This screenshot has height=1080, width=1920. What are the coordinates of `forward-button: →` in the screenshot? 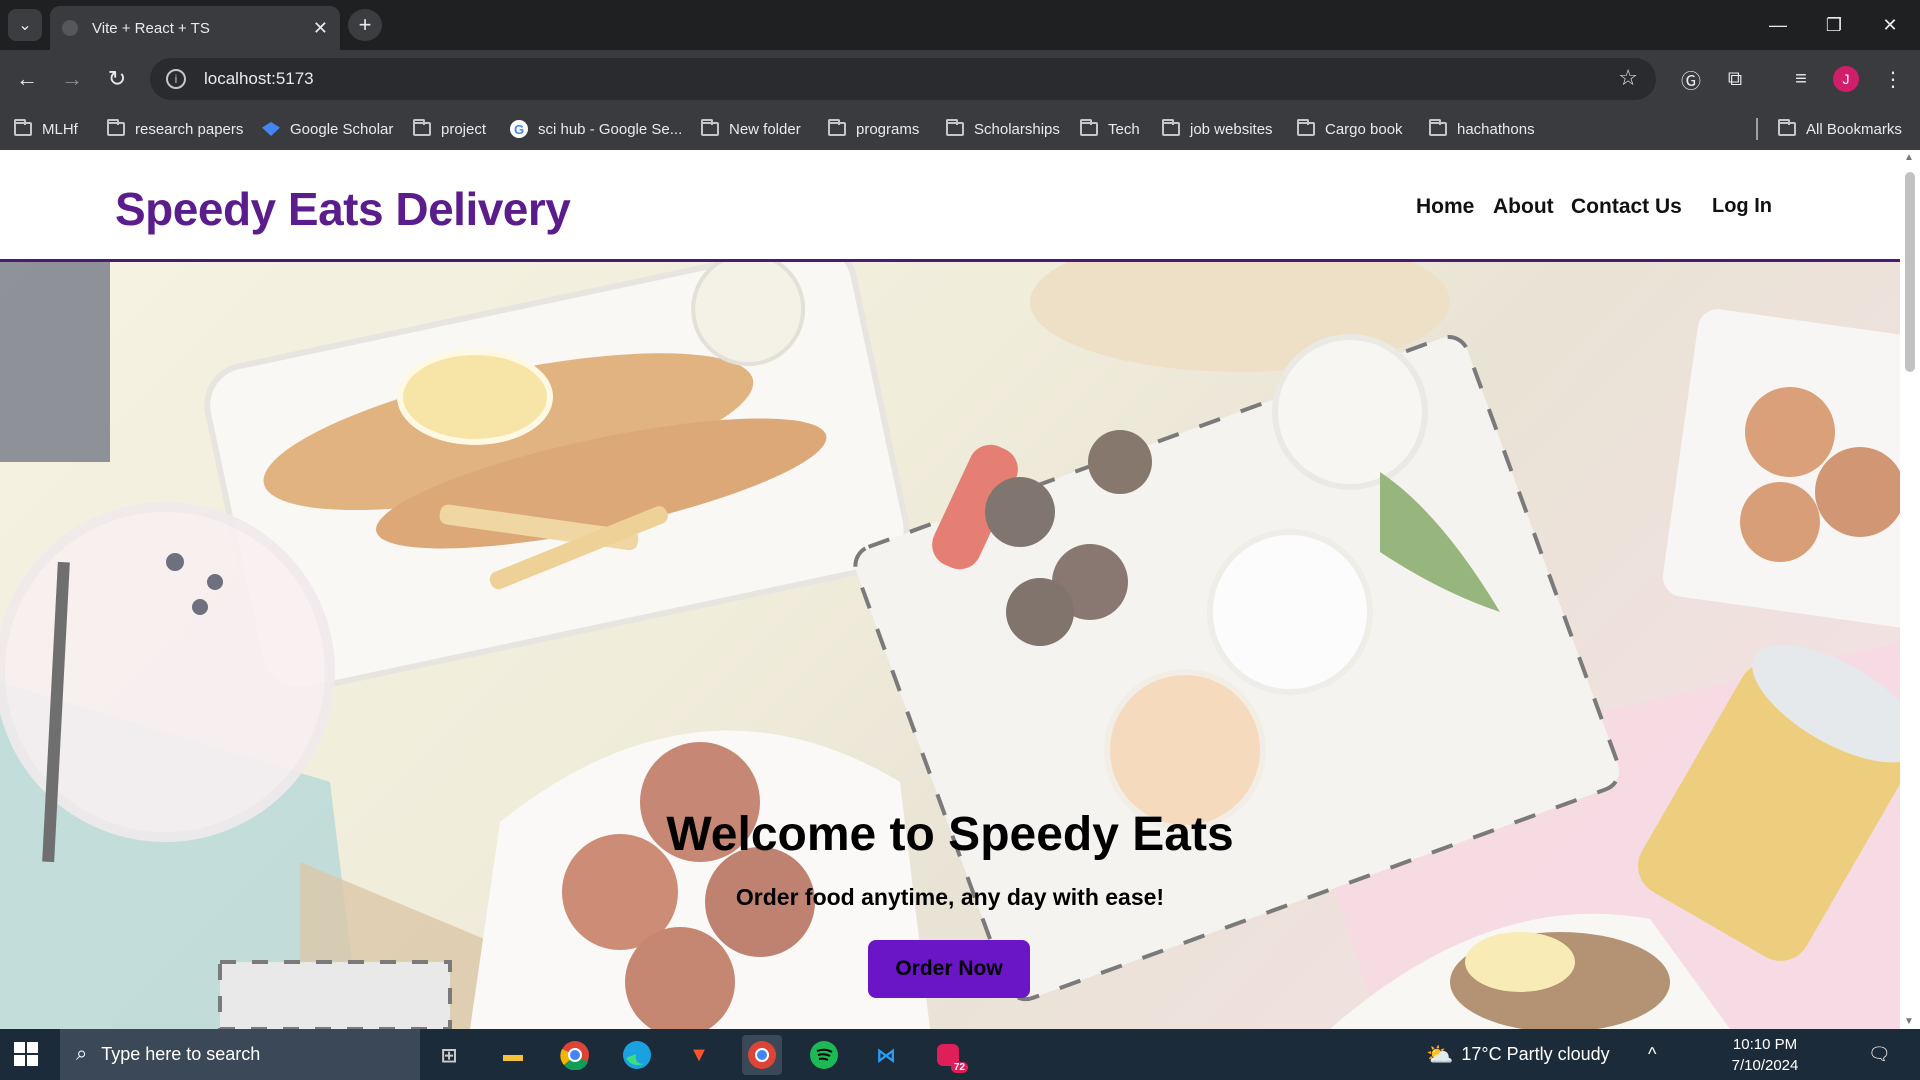 It's located at (72, 79).